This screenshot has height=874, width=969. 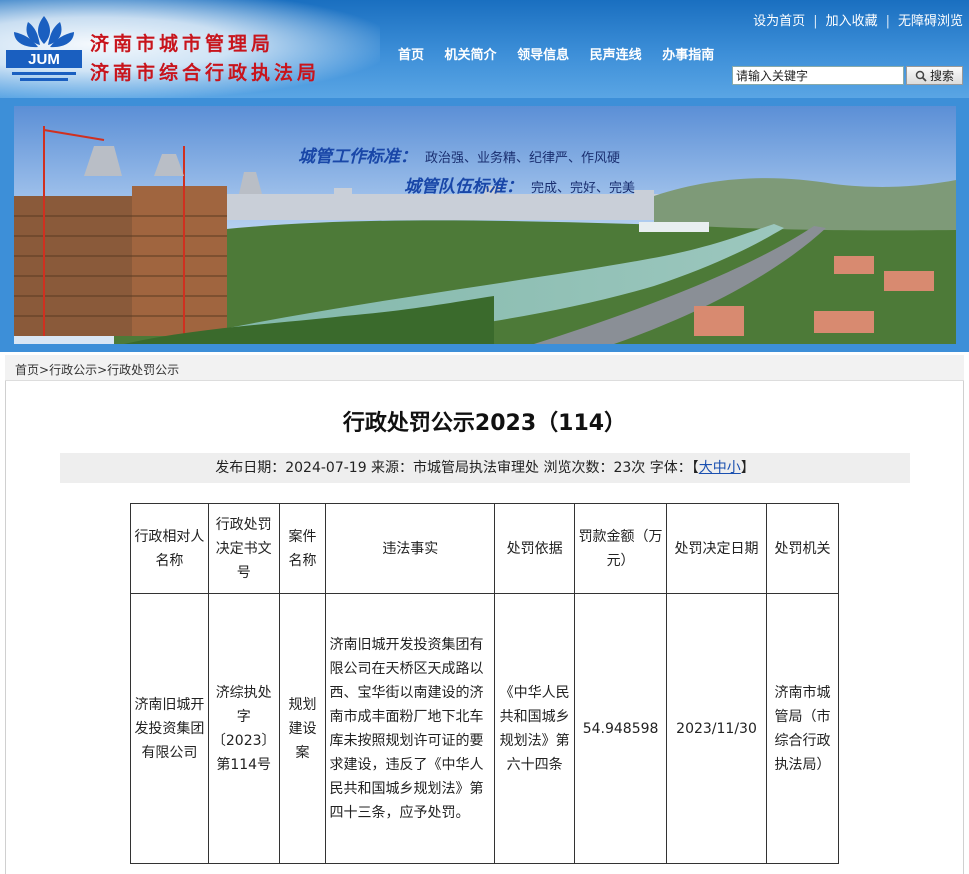 What do you see at coordinates (182, 44) in the screenshot?
I see `site-name-line1: 济南市城市管理局` at bounding box center [182, 44].